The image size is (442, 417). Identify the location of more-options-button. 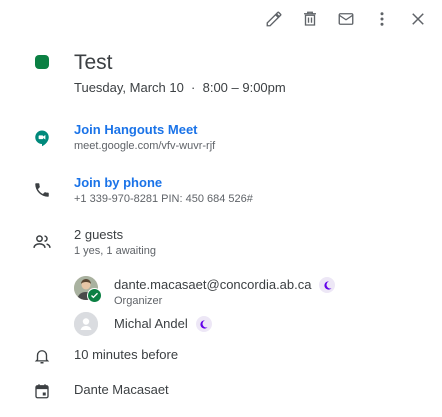
(382, 19).